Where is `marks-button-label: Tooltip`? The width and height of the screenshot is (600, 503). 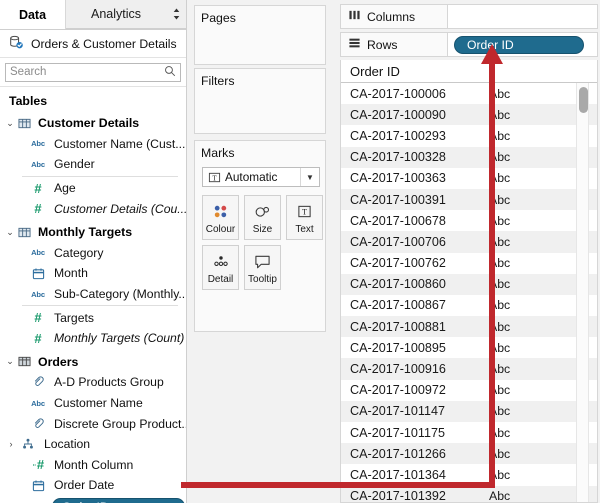
marks-button-label: Tooltip is located at coordinates (262, 279).